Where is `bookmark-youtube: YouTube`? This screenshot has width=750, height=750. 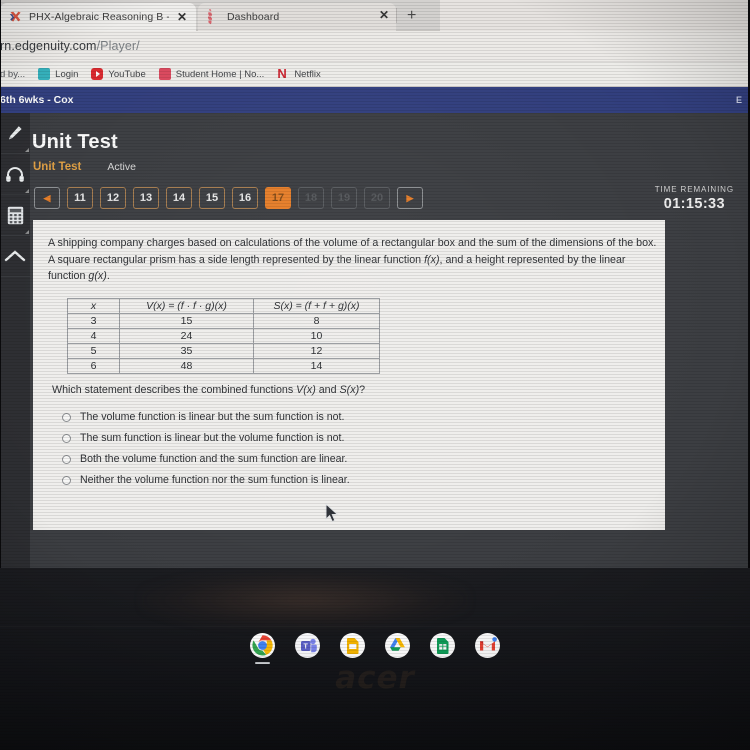
bookmark-youtube: YouTube is located at coordinates (118, 74).